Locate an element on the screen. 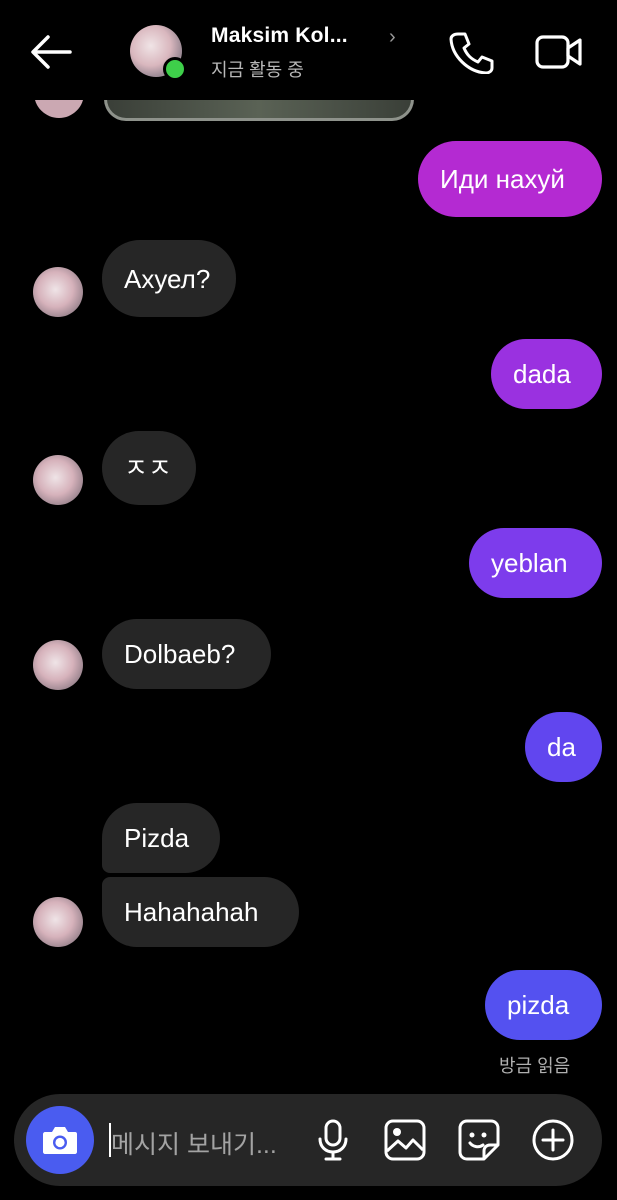 The width and height of the screenshot is (617, 1200). message-bubble-incoming: Dolbaeb? is located at coordinates (186, 654).